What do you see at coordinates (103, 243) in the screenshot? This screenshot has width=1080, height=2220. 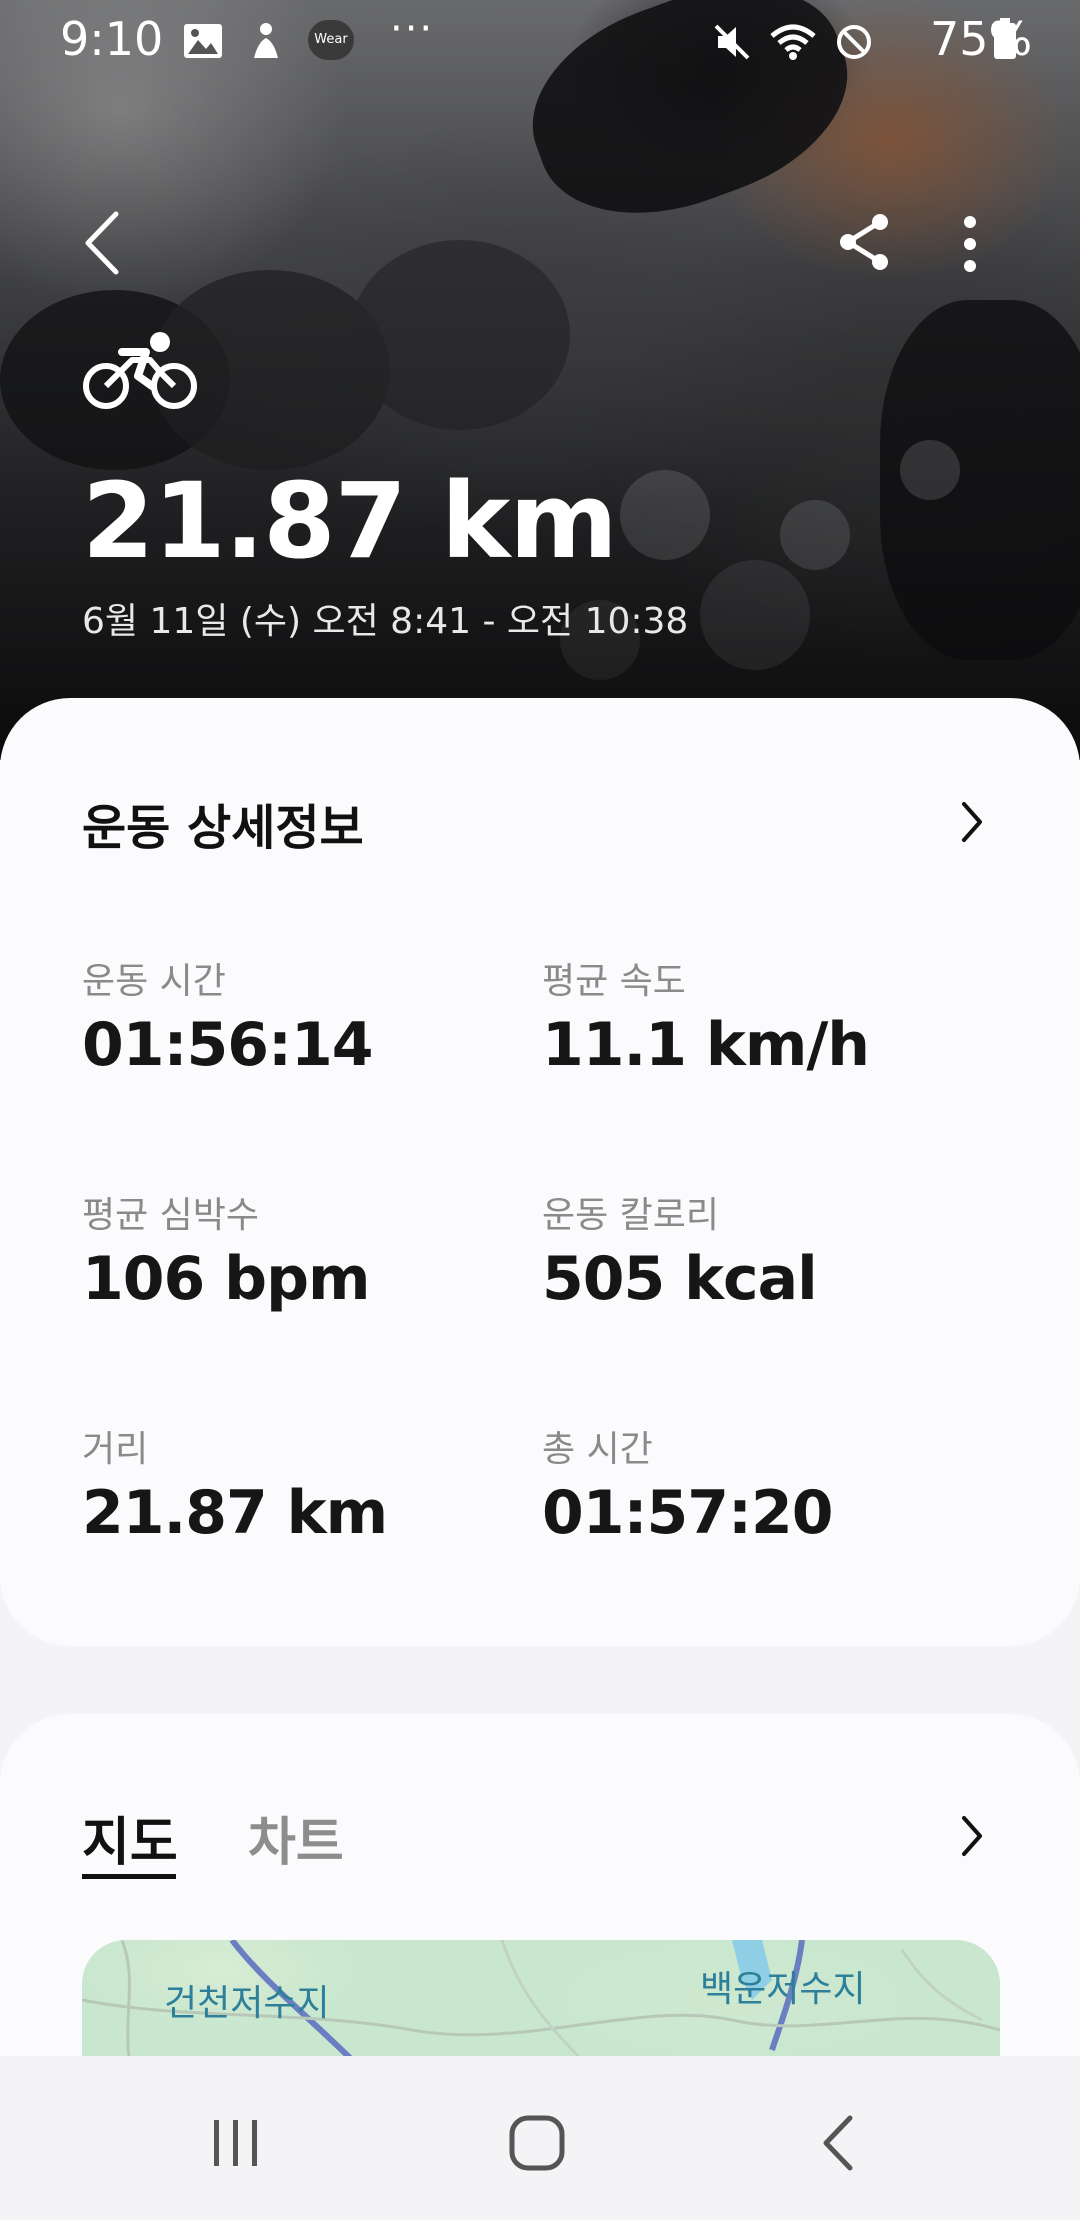 I see `back-button` at bounding box center [103, 243].